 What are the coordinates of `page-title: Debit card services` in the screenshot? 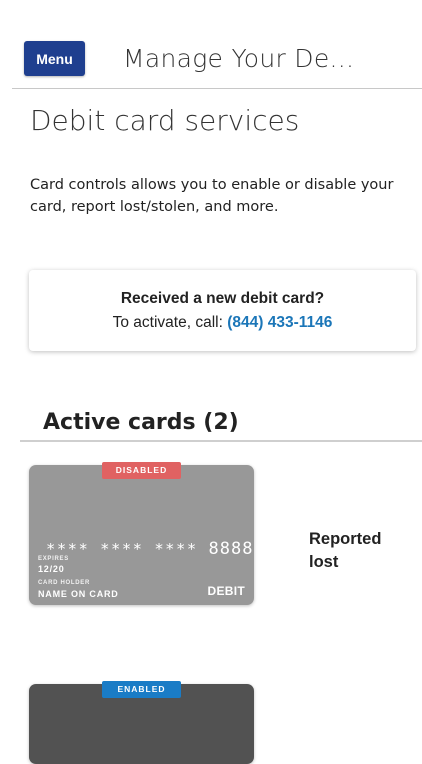 It's located at (165, 120).